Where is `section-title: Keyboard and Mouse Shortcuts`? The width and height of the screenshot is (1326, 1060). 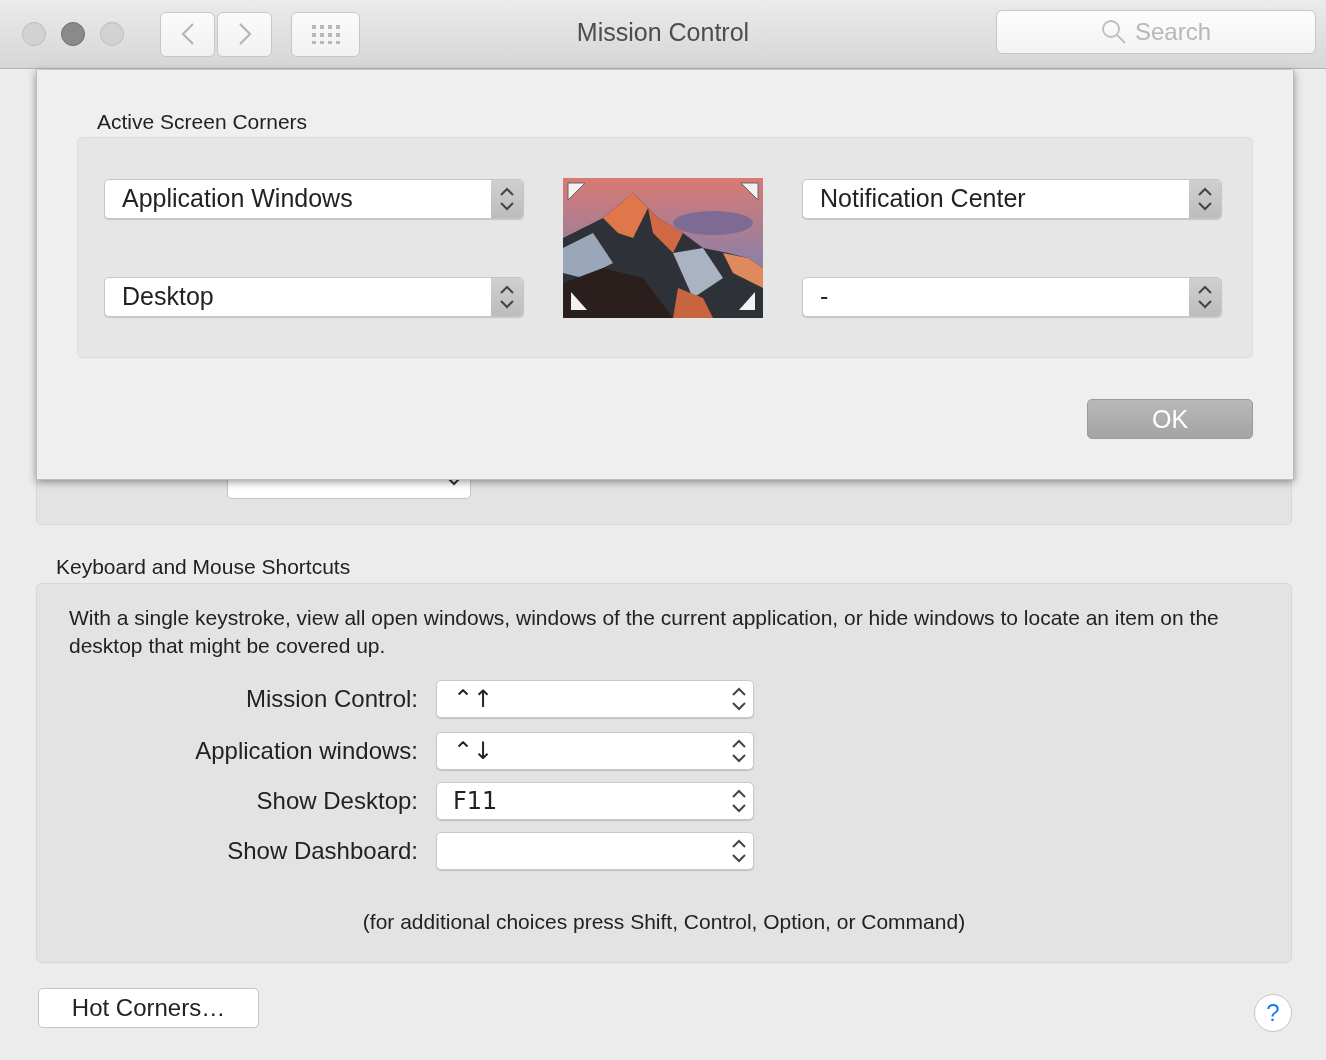 section-title: Keyboard and Mouse Shortcuts is located at coordinates (204, 567).